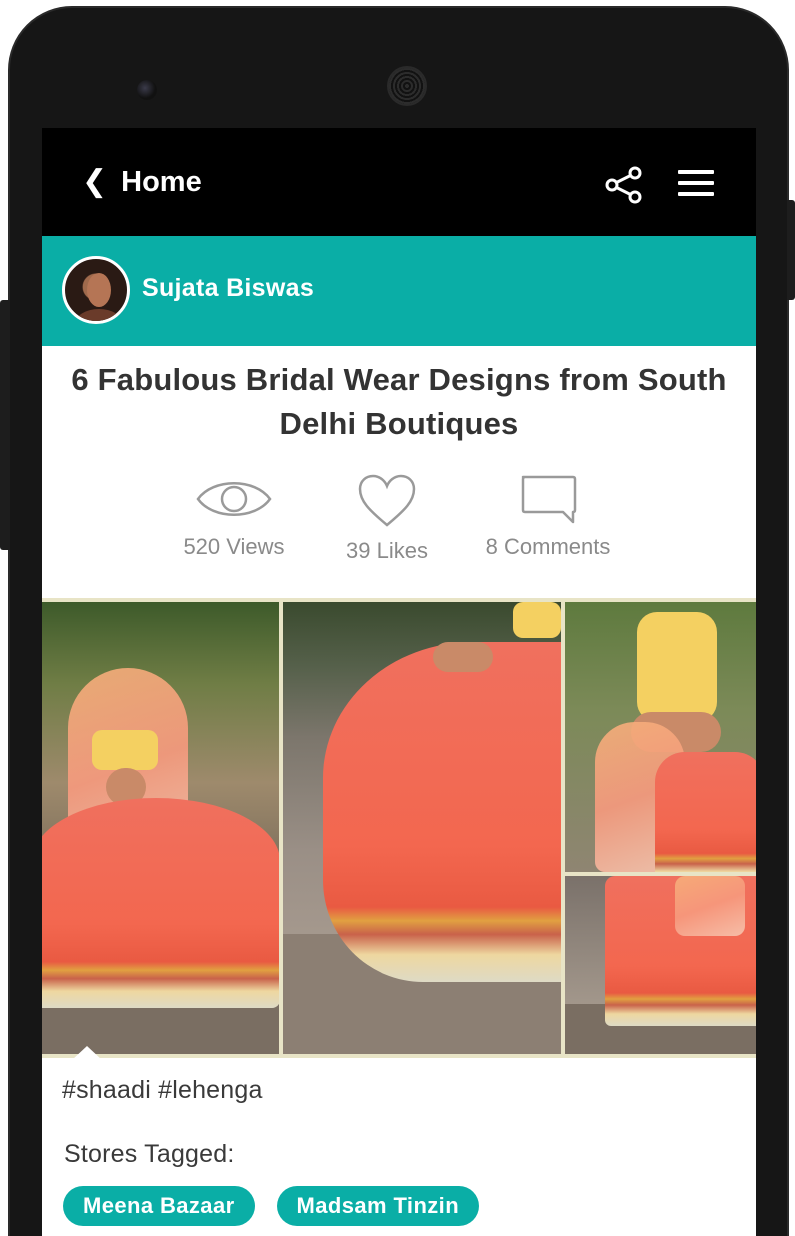 This screenshot has width=795, height=1236. Describe the element at coordinates (549, 499) in the screenshot. I see `comment-bubble-icon` at that location.